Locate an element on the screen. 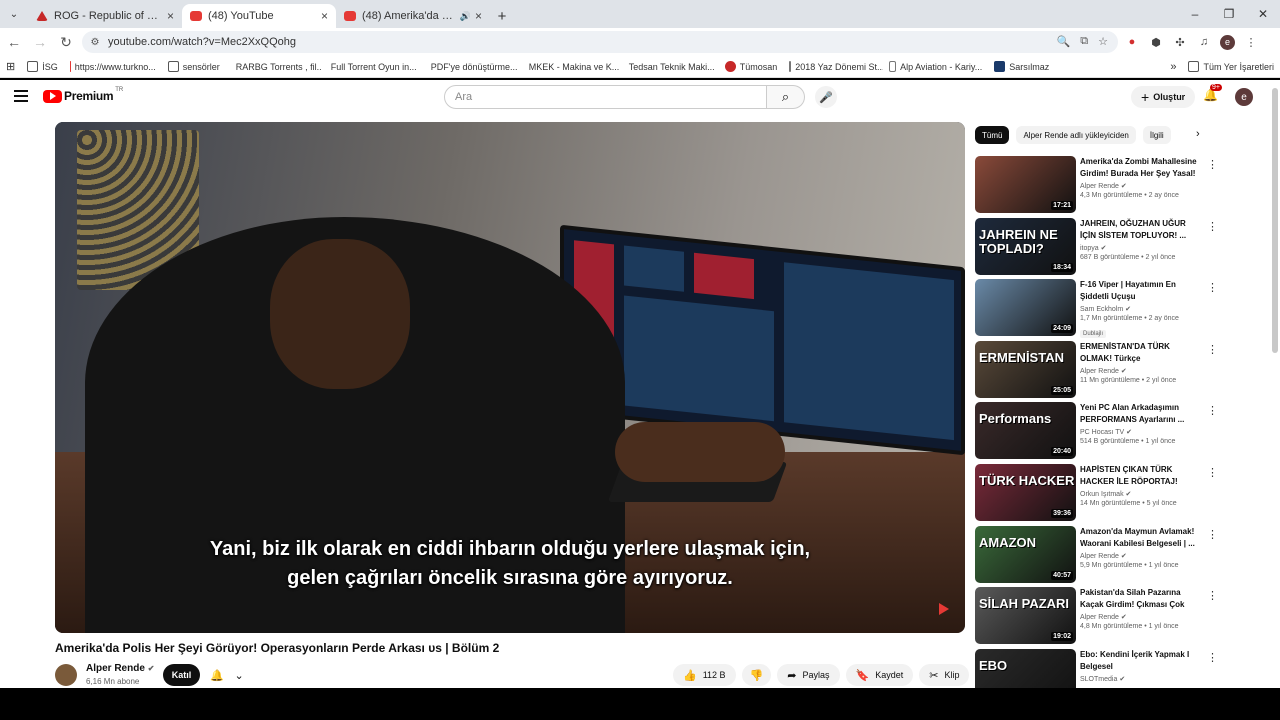  speaker-icon: 🔊 is located at coordinates (465, 16).